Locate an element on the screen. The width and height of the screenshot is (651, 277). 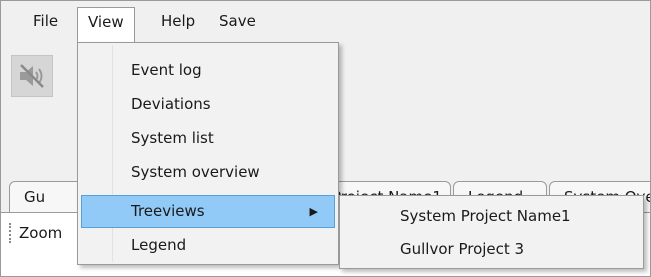
menu-item-event-log: Event log is located at coordinates (208, 70).